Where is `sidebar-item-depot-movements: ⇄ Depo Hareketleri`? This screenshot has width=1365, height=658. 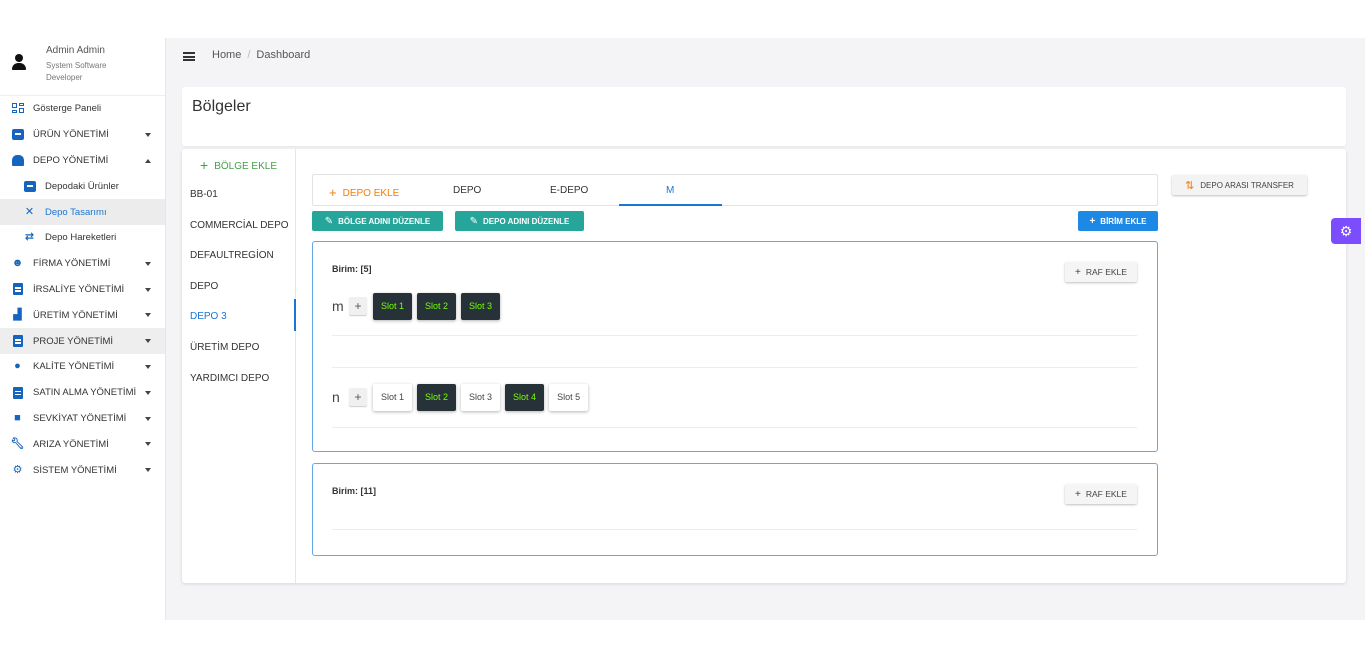 sidebar-item-depot-movements: ⇄ Depo Hareketleri is located at coordinates (82, 238).